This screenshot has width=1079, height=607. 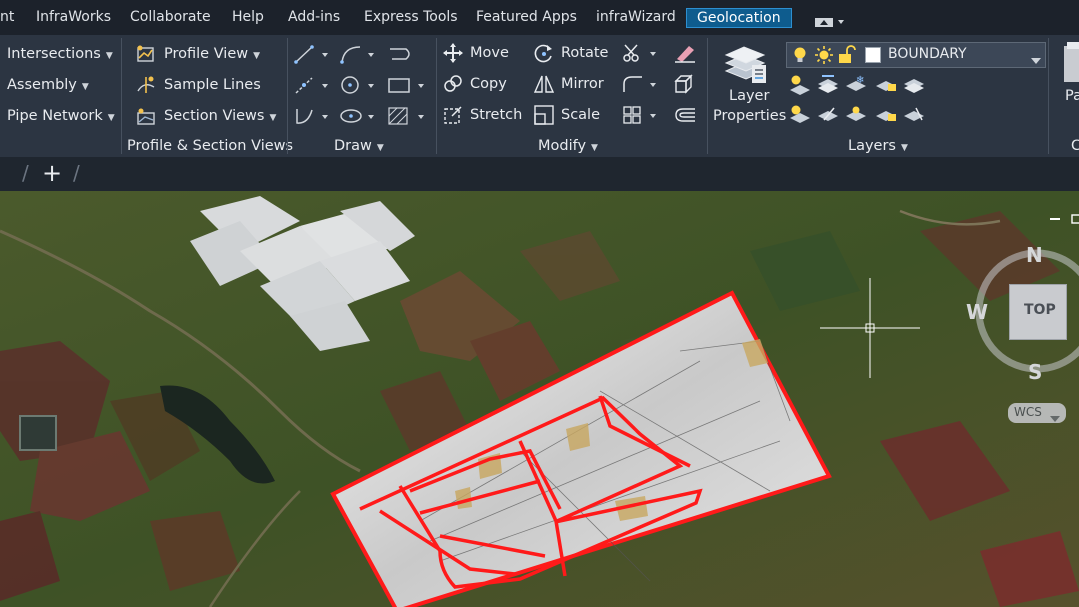 What do you see at coordinates (453, 55) in the screenshot?
I see `move-icon` at bounding box center [453, 55].